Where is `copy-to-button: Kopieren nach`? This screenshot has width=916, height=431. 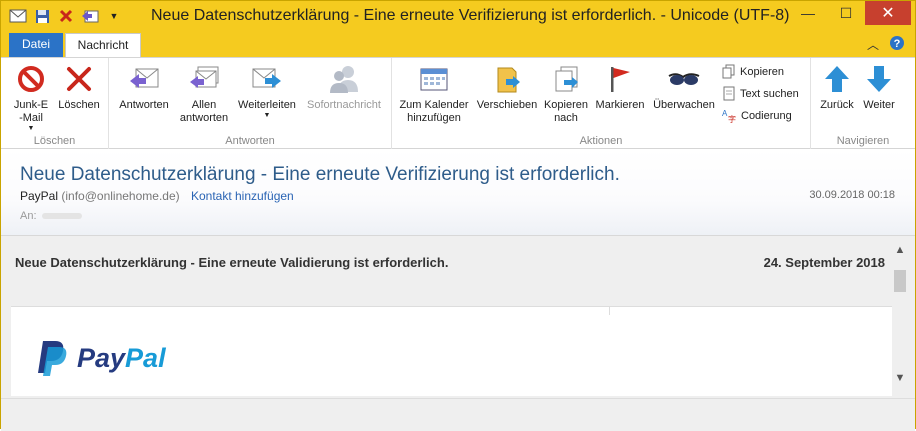
copy-to-button: Kopieren nach is located at coordinates (566, 93).